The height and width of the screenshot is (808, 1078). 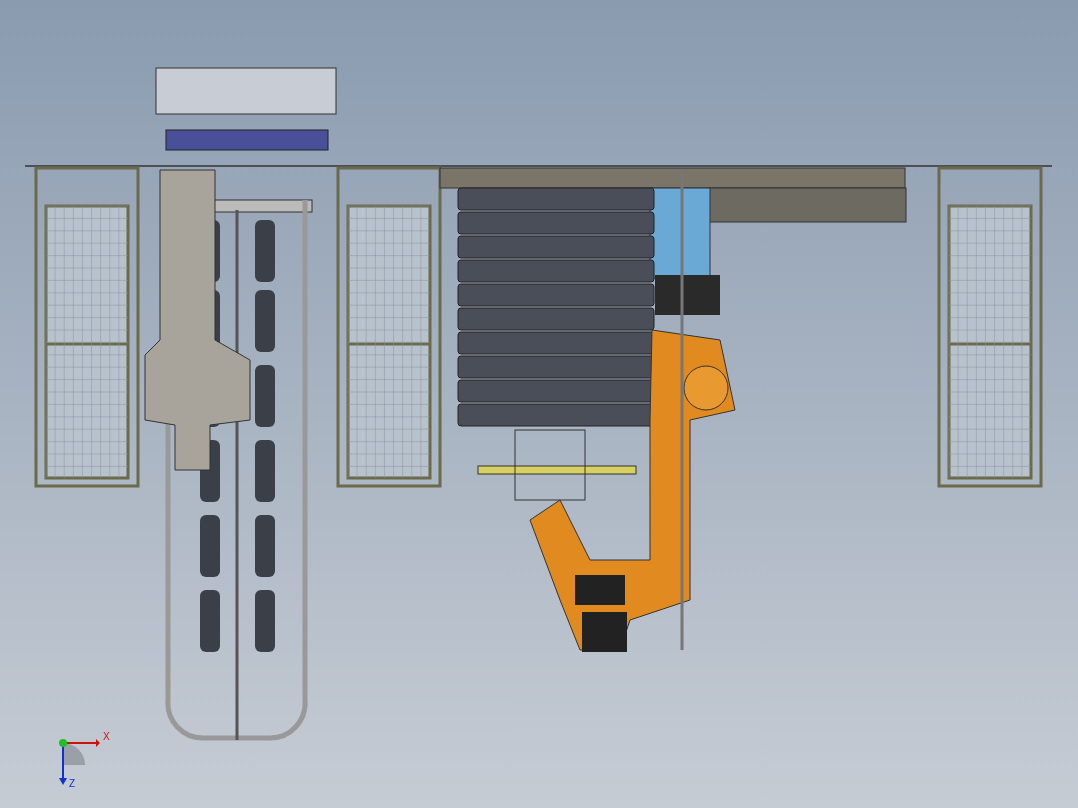 What do you see at coordinates (72, 784) in the screenshot?
I see `z-axis-label: Z` at bounding box center [72, 784].